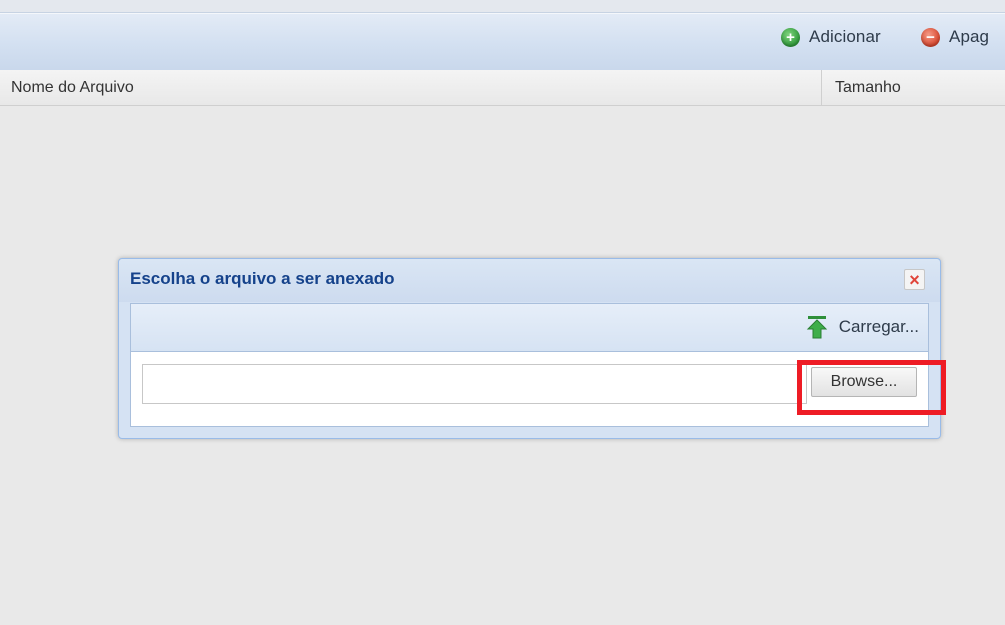  I want to click on dialog-titlebar: Escolha o arquivo a ser anexado ×, so click(529, 280).